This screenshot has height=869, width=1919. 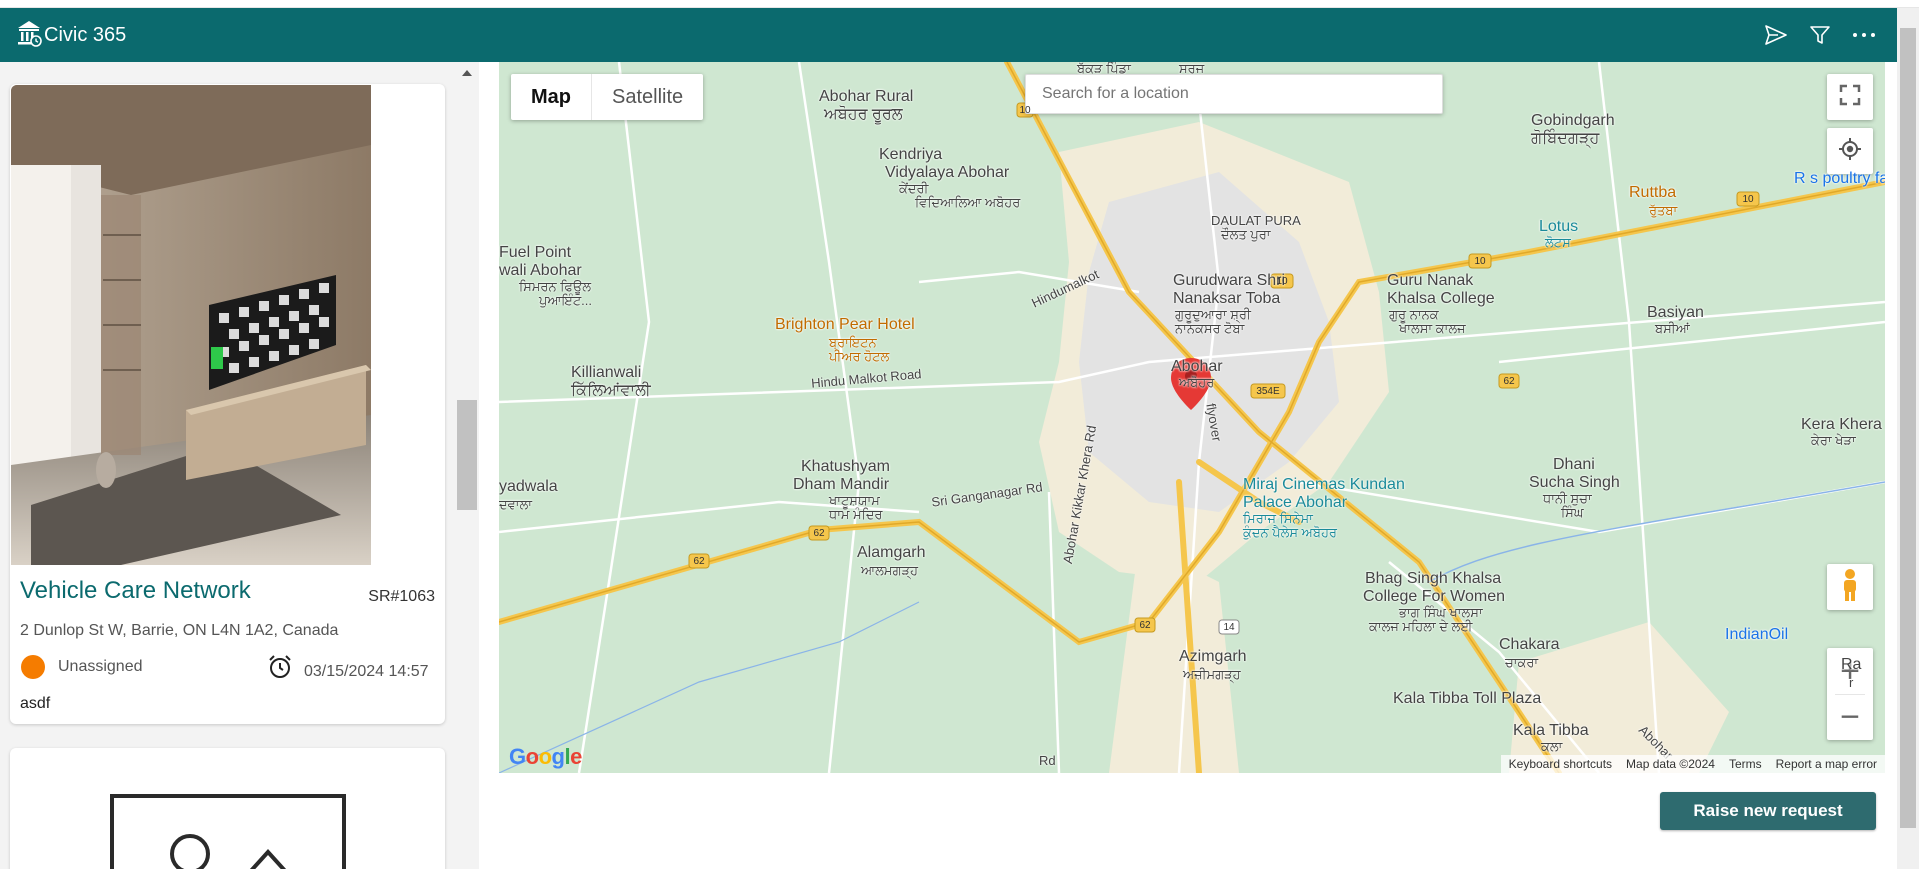 What do you see at coordinates (467, 455) in the screenshot?
I see `list-scrollbar-thumb` at bounding box center [467, 455].